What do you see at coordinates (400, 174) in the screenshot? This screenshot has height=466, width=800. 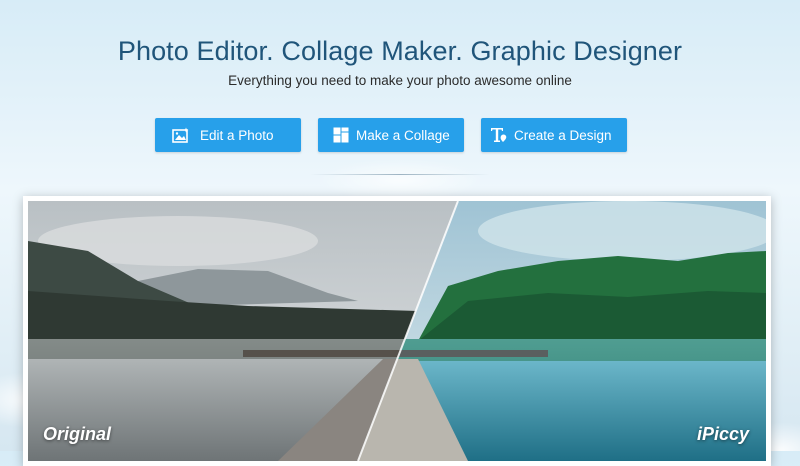 I see `section-divider` at bounding box center [400, 174].